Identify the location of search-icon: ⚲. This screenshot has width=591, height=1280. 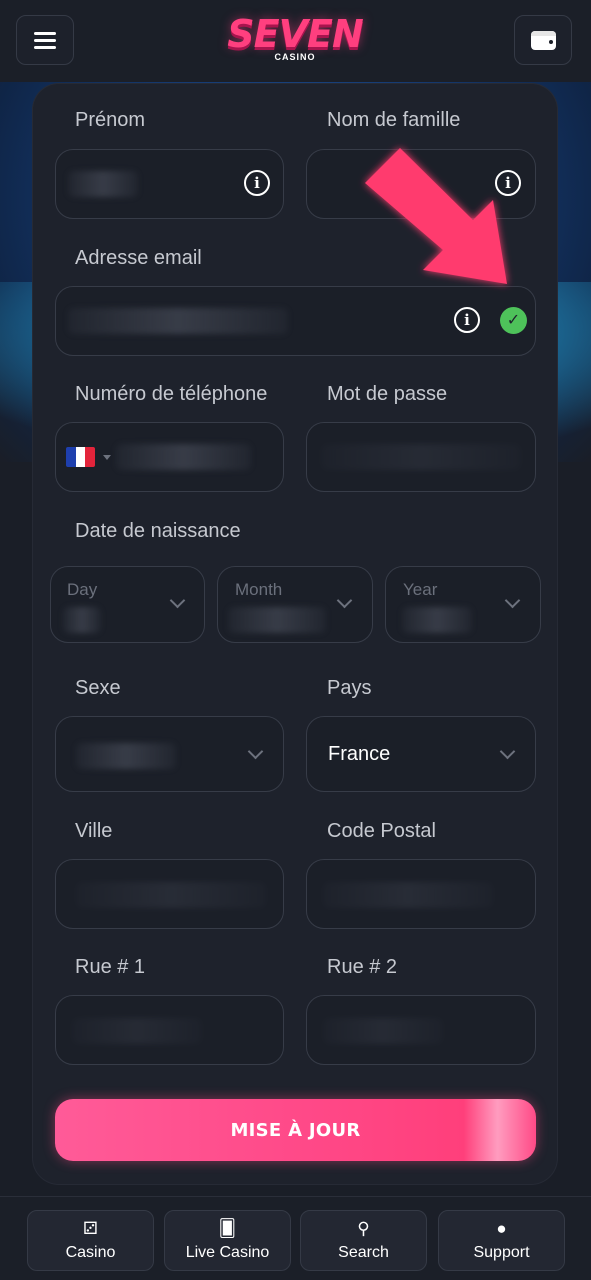
(363, 1228).